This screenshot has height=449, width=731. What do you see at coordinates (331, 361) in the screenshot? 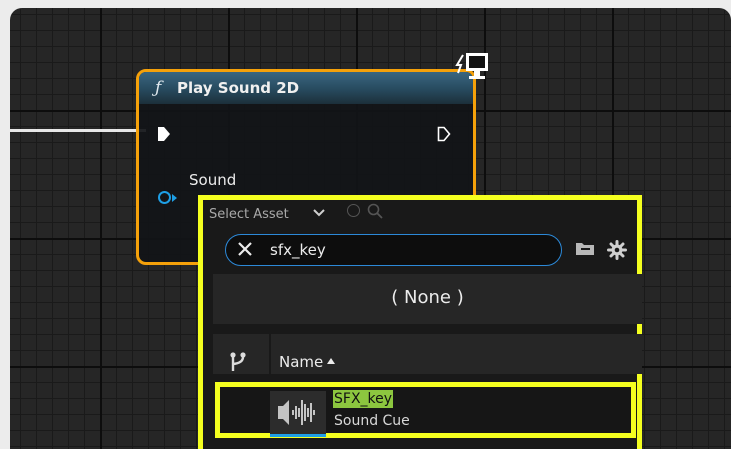
I see `sort-ascending-icon` at bounding box center [331, 361].